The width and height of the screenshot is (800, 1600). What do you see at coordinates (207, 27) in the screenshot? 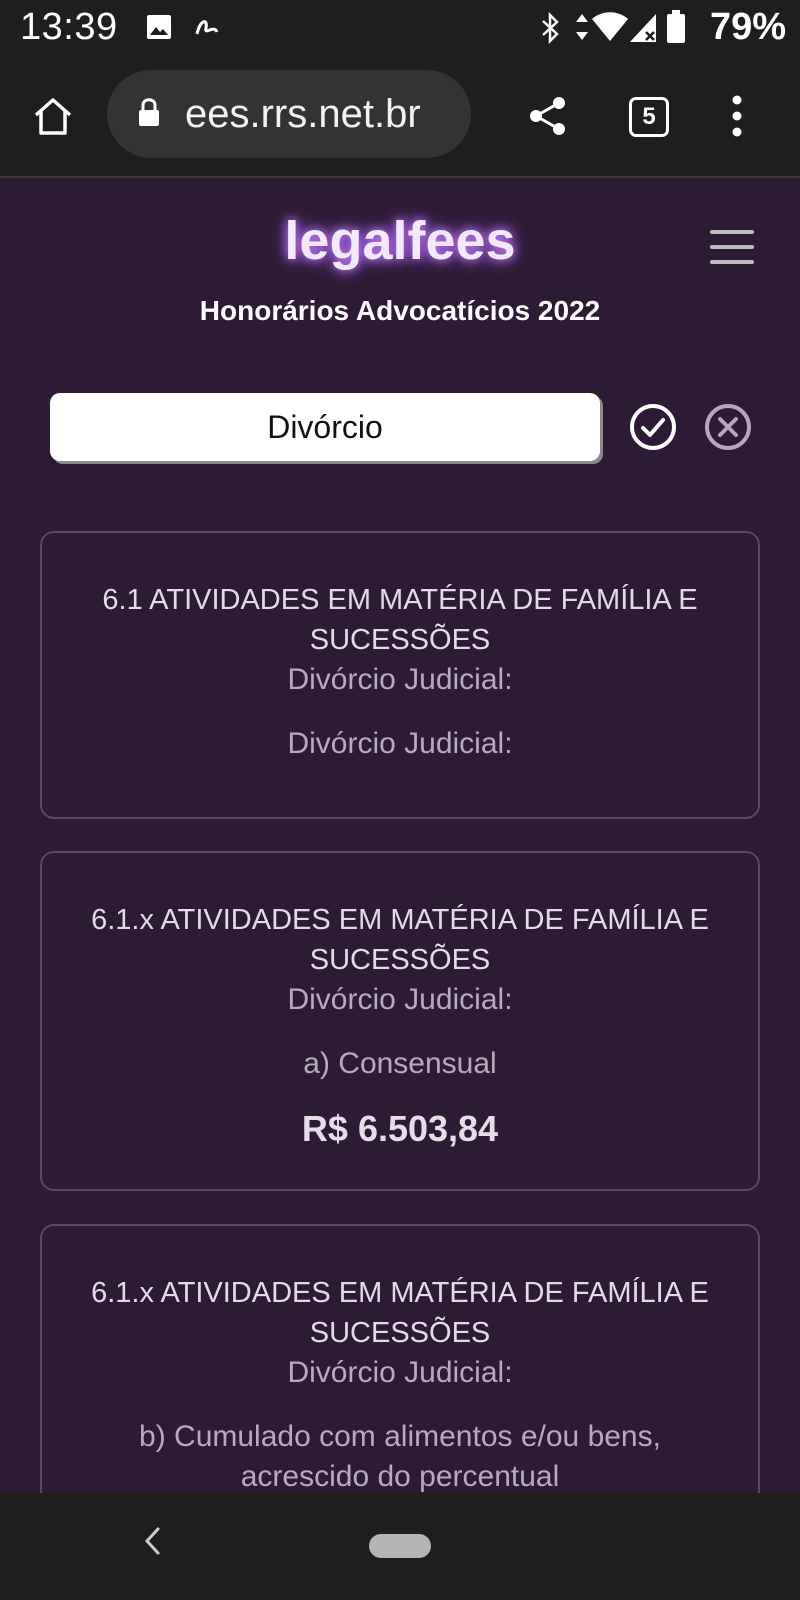
I see `signature-icon` at bounding box center [207, 27].